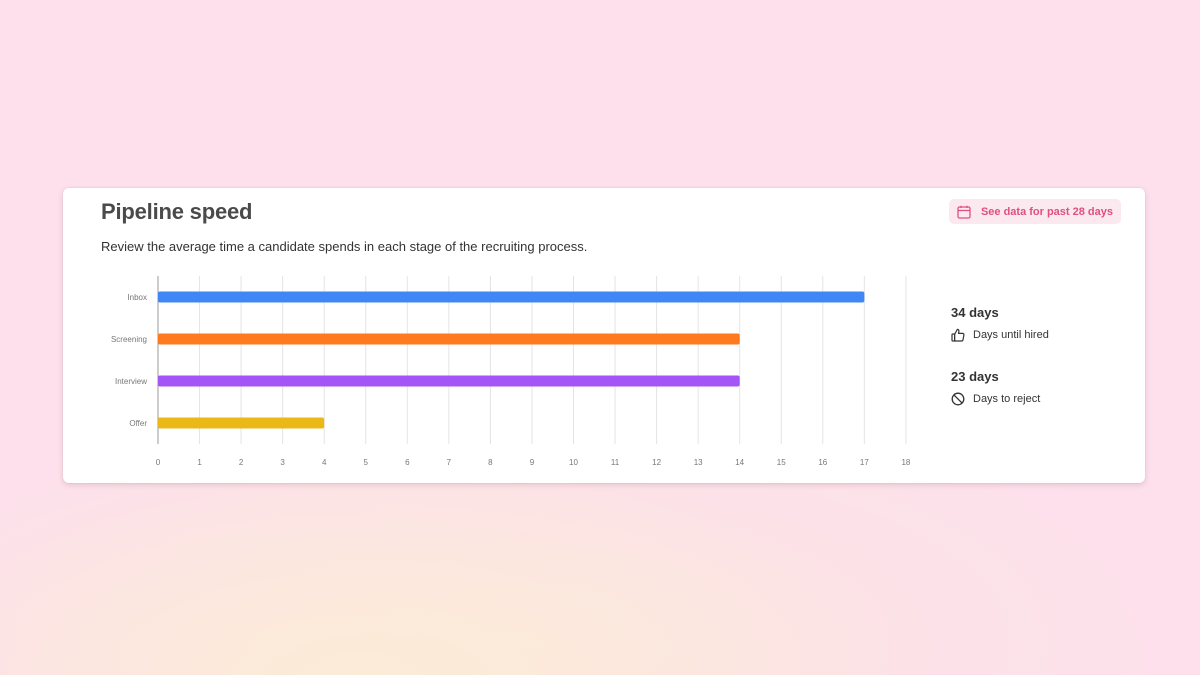 The height and width of the screenshot is (675, 1200). Describe the element at coordinates (490, 462) in the screenshot. I see `x-tick-label: 8` at that location.